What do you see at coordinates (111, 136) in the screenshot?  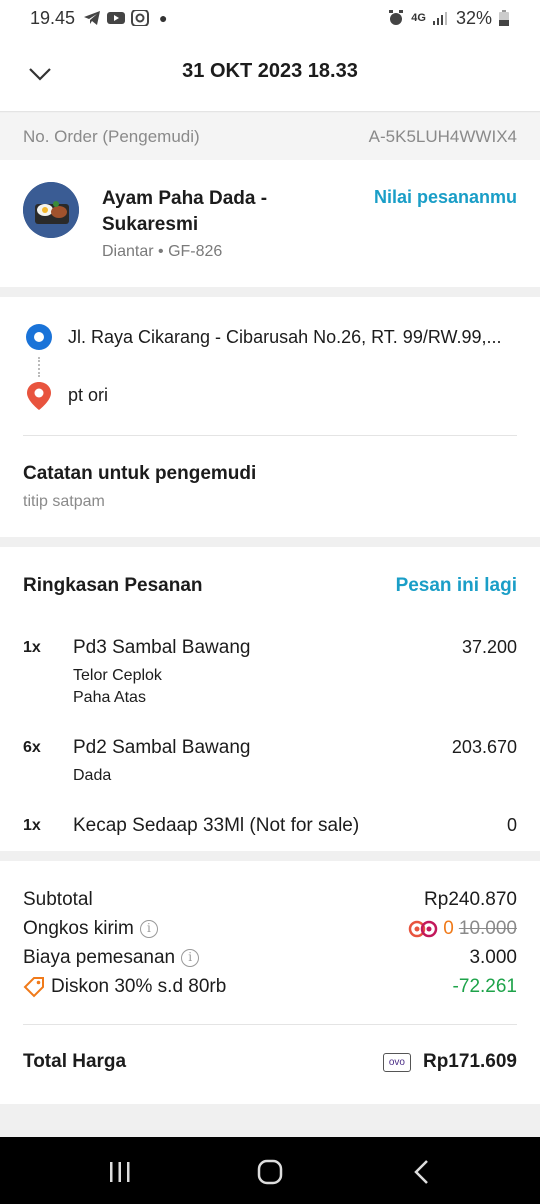 I see `order-number-label: No. Order (Pengemudi)` at bounding box center [111, 136].